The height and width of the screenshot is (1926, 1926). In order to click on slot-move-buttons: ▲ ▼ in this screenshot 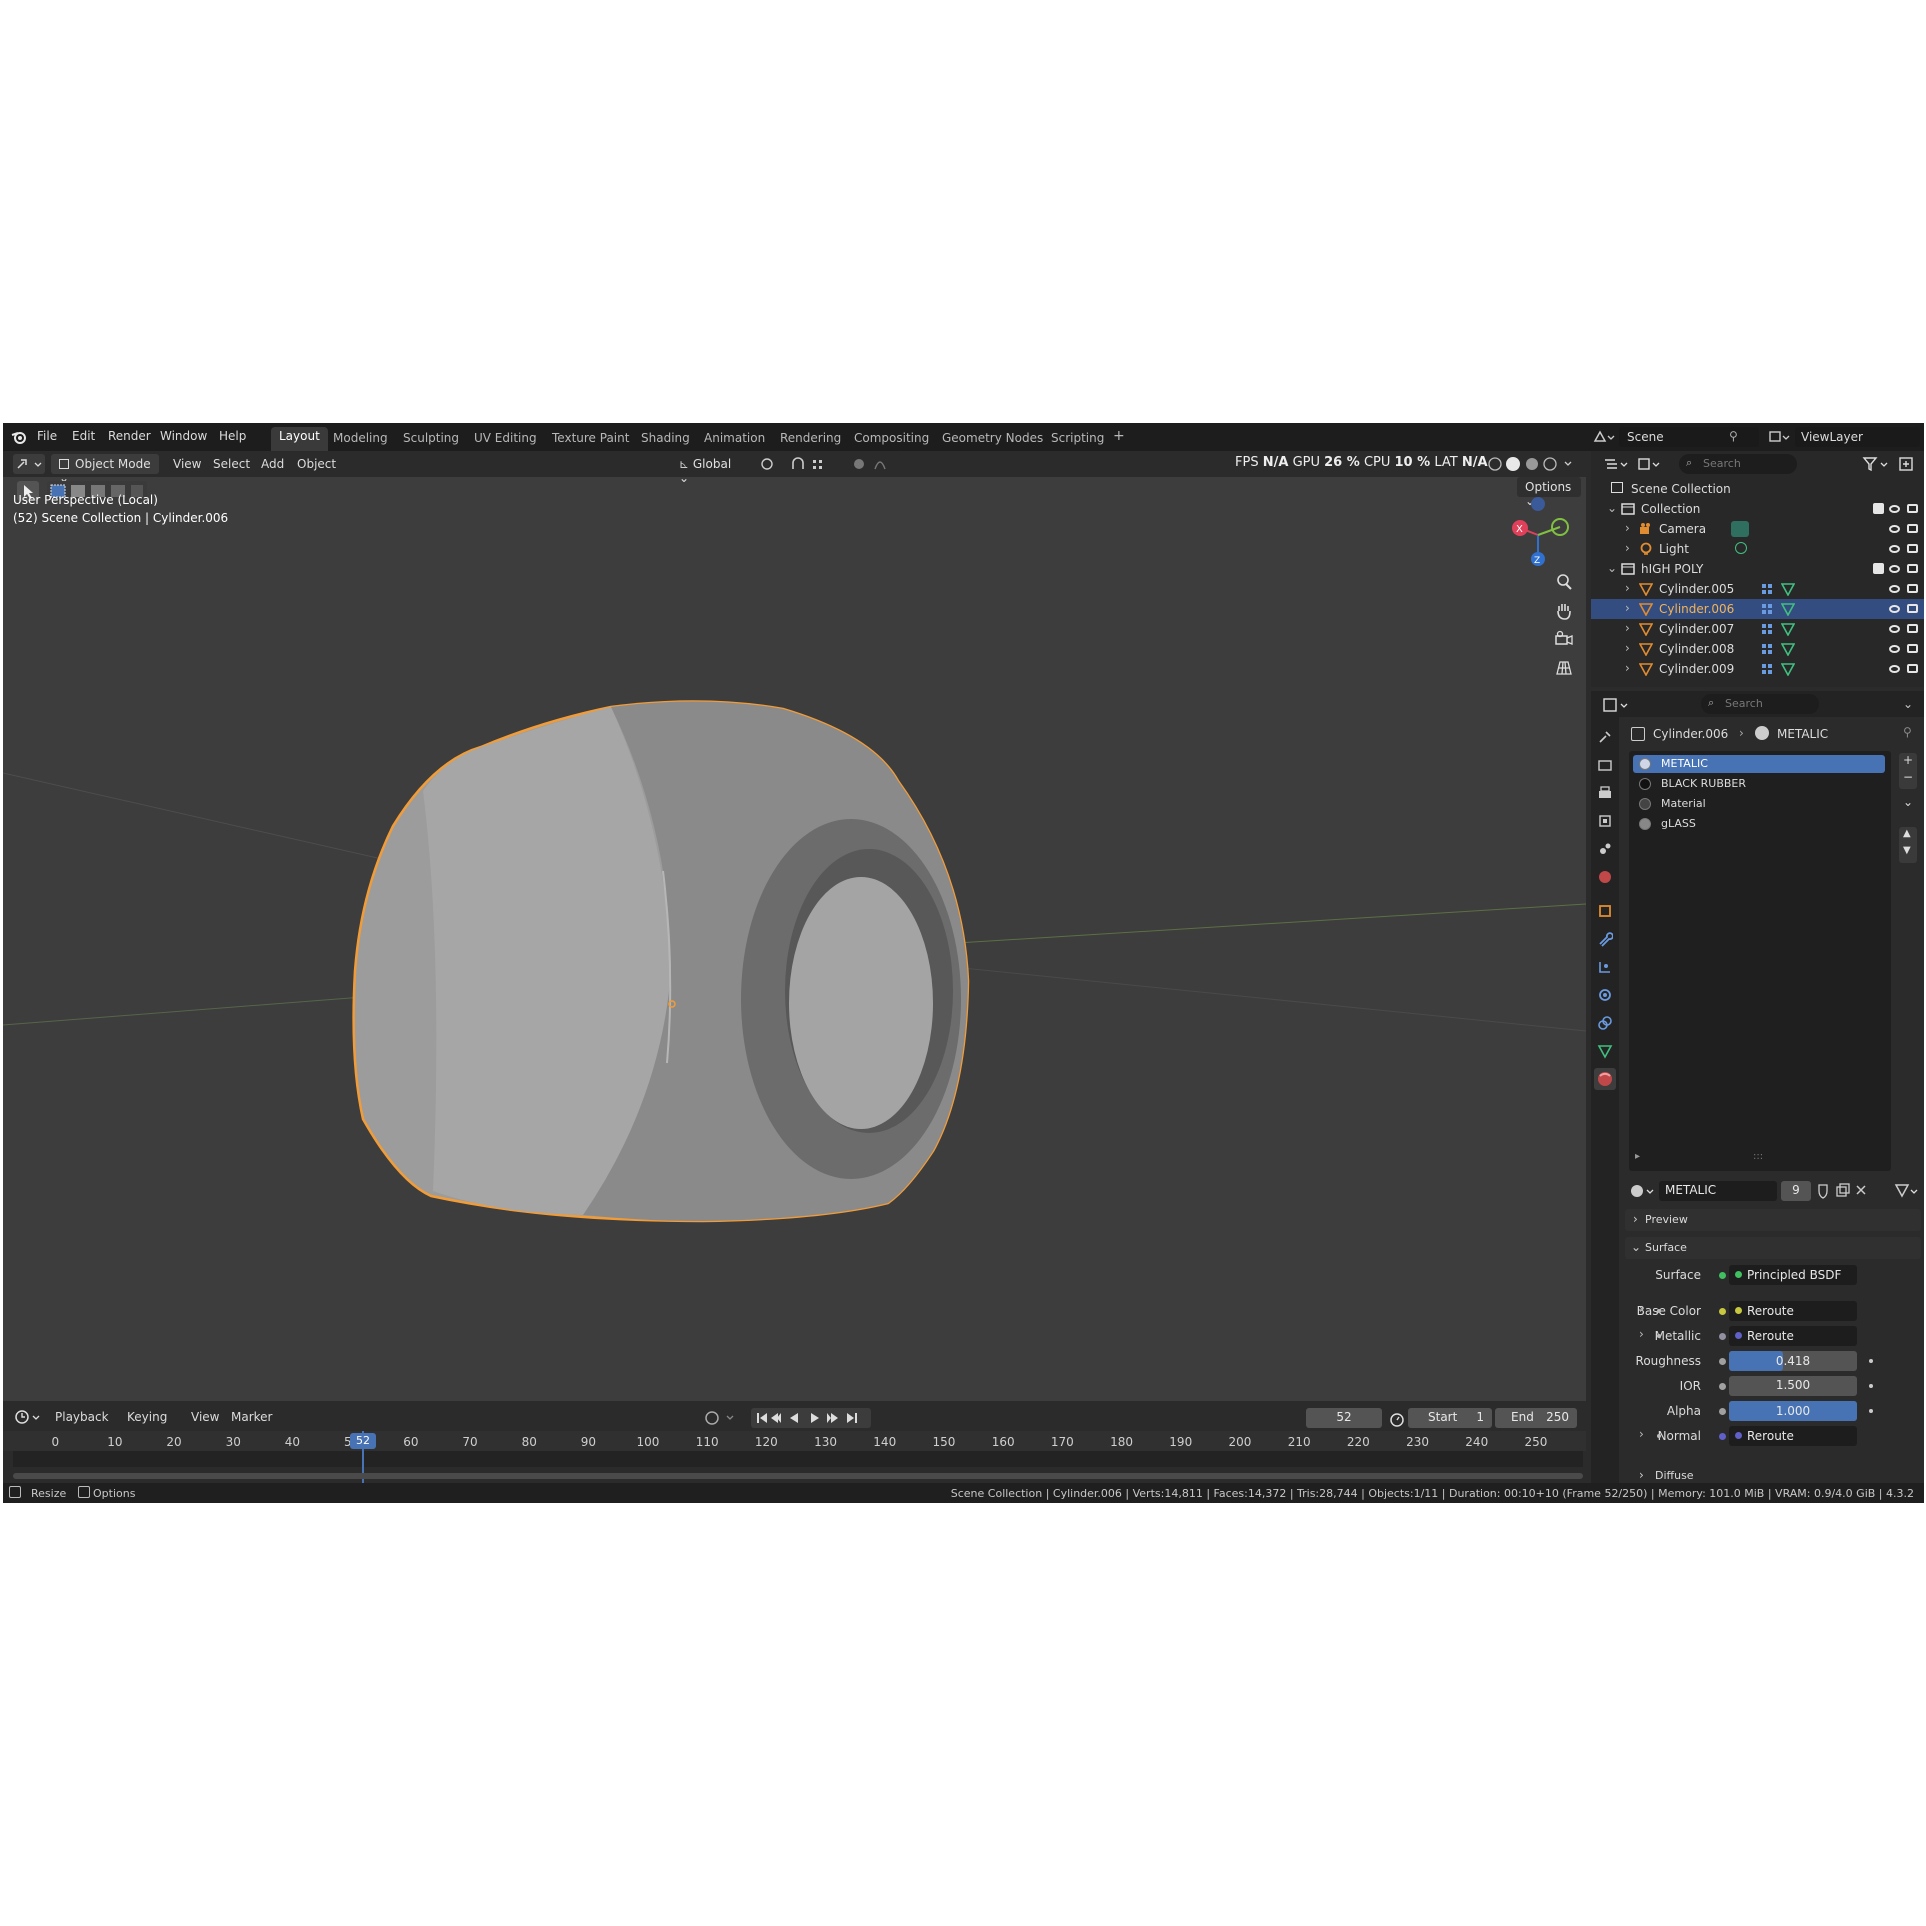, I will do `click(1908, 845)`.